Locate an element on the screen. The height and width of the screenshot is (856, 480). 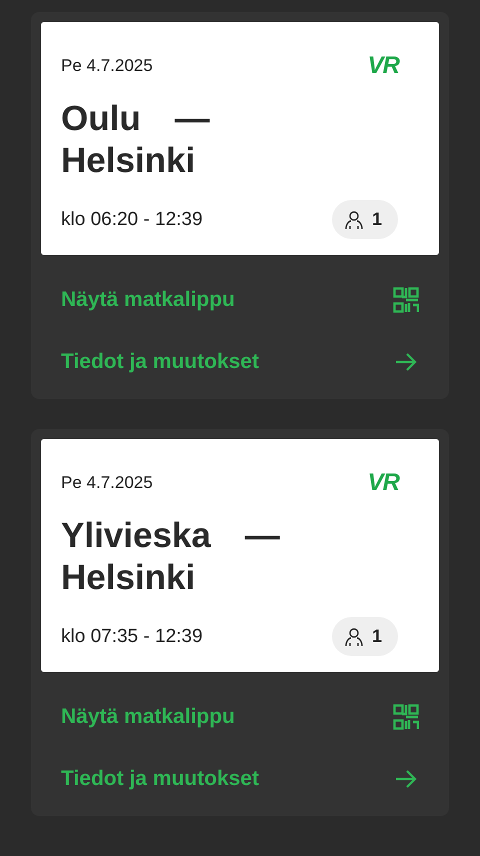
route-title: Oulu — Helsinki is located at coordinates (136, 140).